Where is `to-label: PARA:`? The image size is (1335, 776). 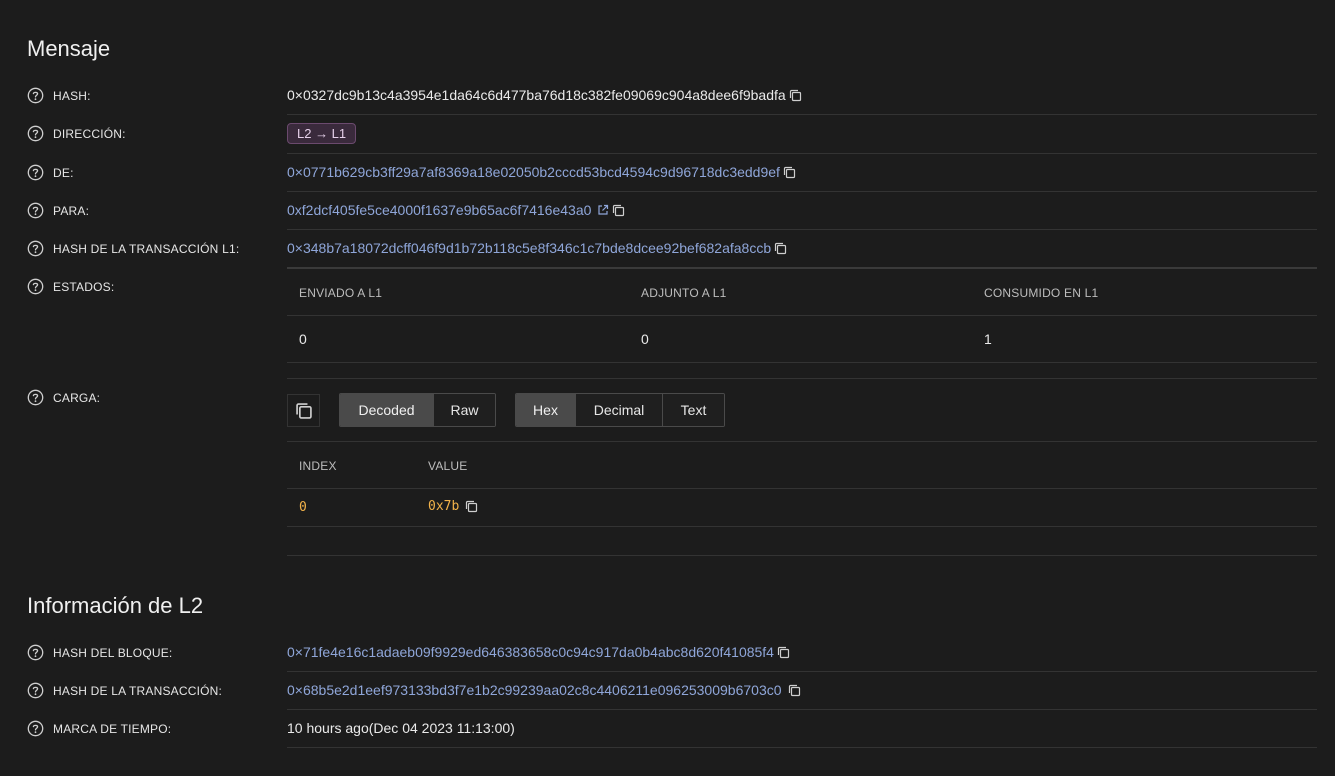 to-label: PARA: is located at coordinates (71, 210).